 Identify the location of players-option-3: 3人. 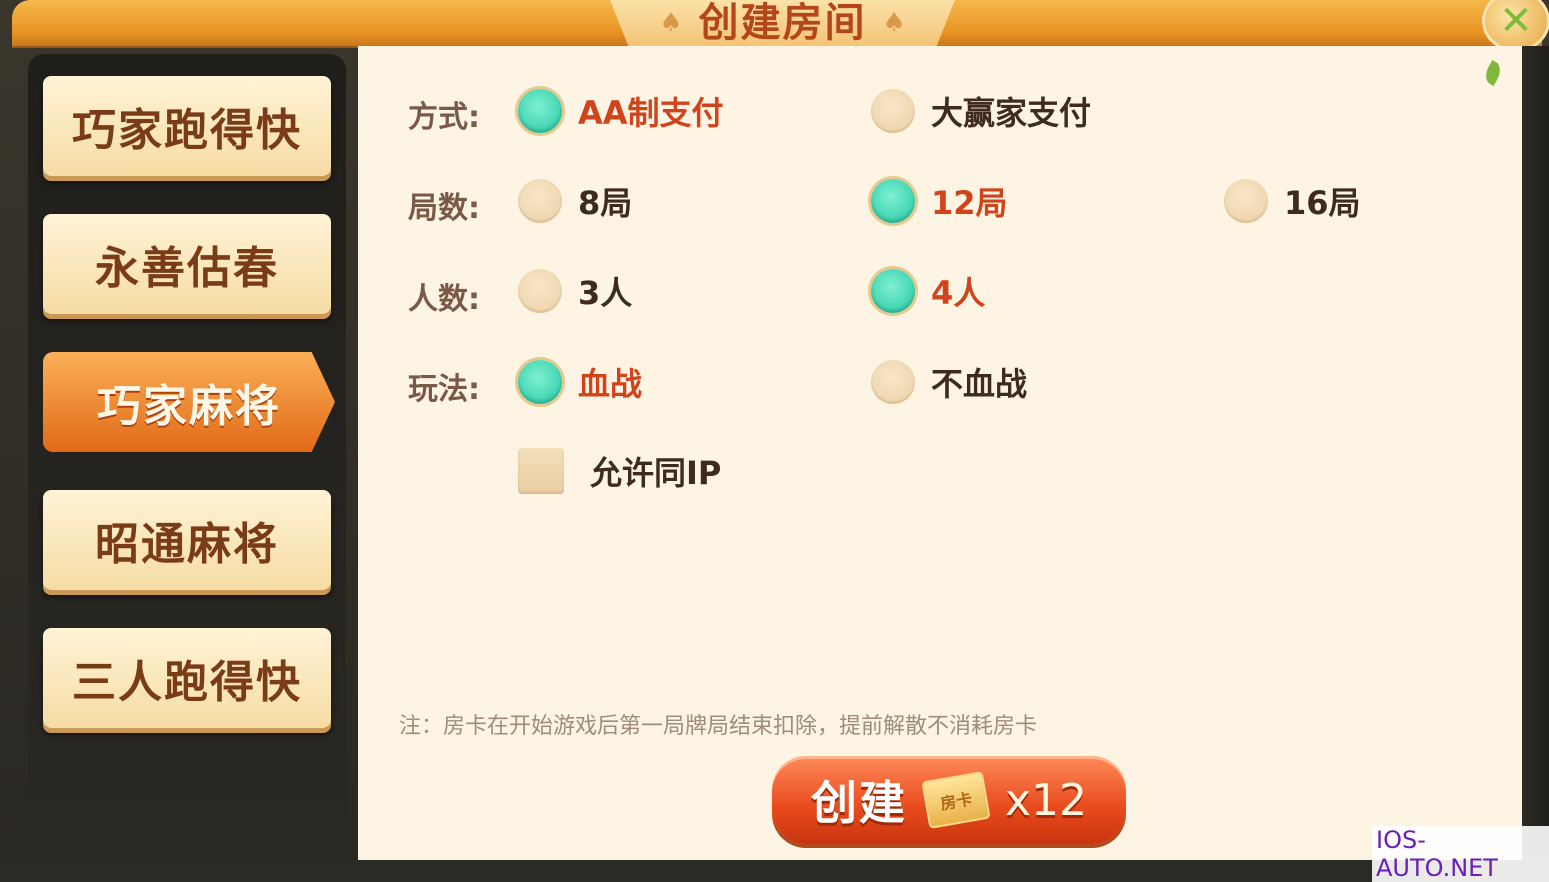
(575, 291).